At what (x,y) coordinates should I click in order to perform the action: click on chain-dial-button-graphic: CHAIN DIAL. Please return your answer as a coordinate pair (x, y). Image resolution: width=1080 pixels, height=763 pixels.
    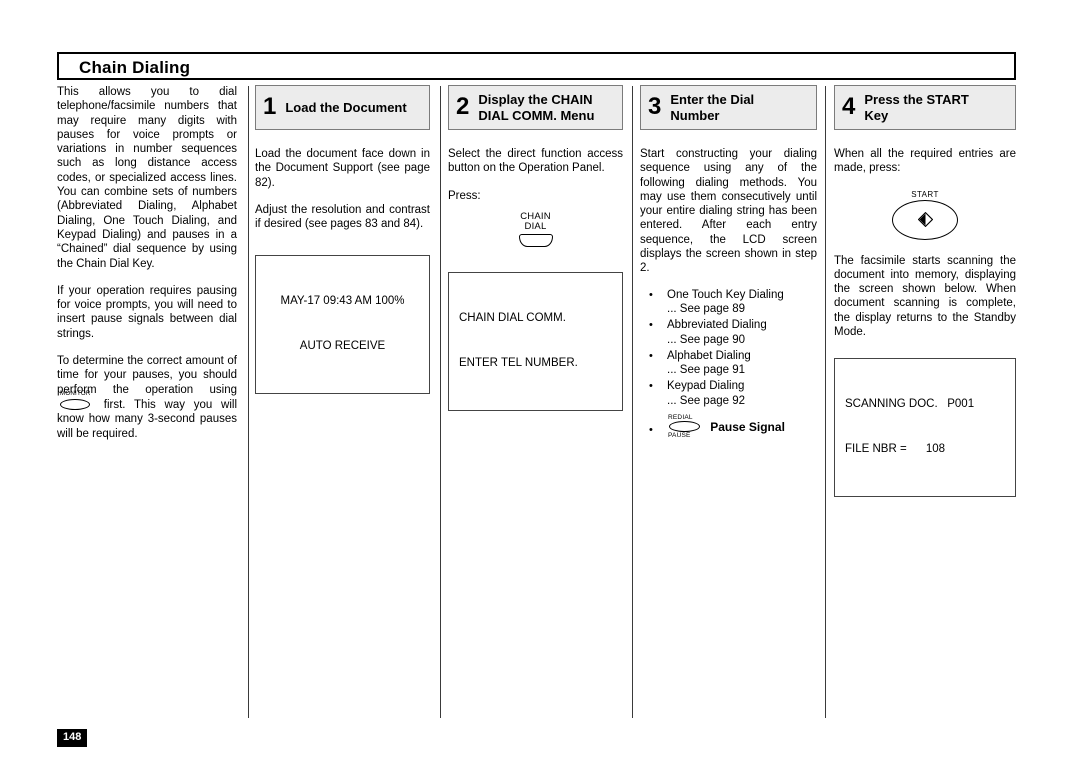
    Looking at the image, I should click on (535, 229).